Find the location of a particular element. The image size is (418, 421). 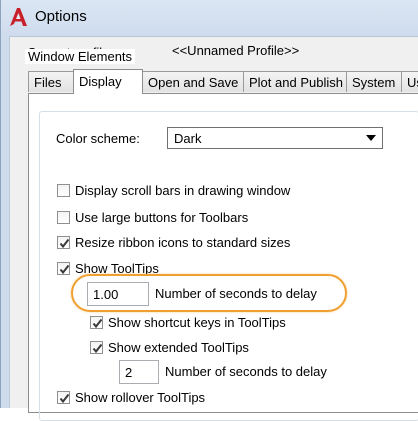

window-elements-title: Window Elements is located at coordinates (80, 56).